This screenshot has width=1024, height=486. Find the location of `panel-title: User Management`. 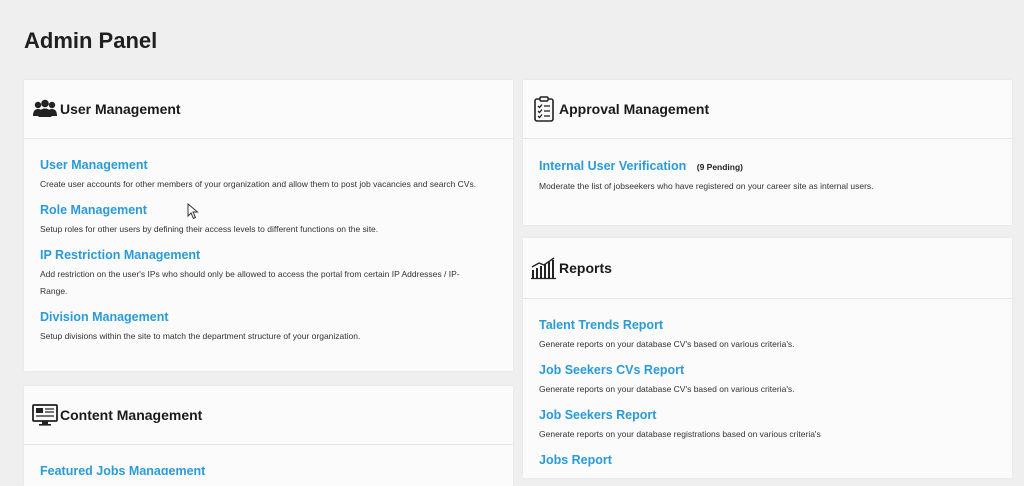

panel-title: User Management is located at coordinates (120, 109).